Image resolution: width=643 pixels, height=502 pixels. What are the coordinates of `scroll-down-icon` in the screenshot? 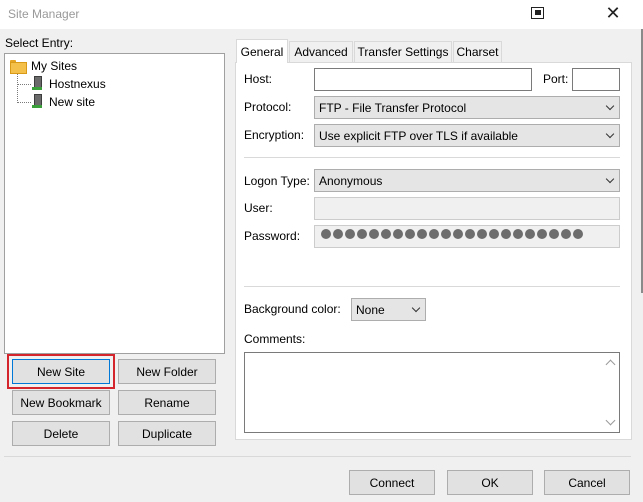 It's located at (610, 420).